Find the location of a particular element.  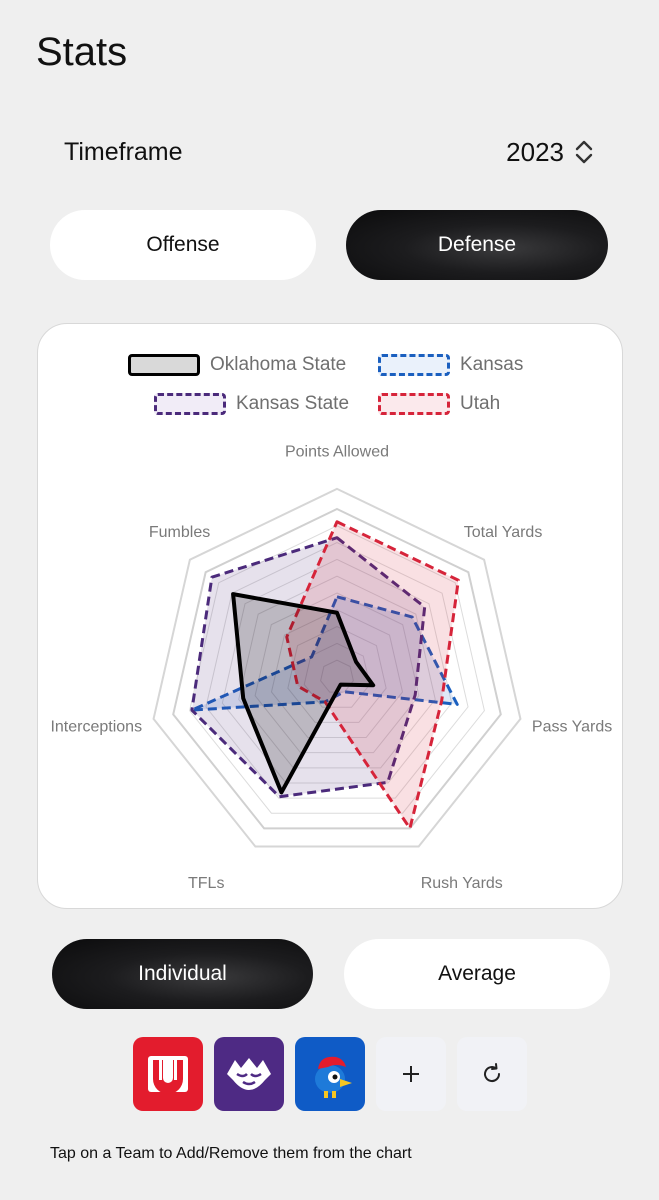

timeframe-label: Timeframe is located at coordinates (123, 151).